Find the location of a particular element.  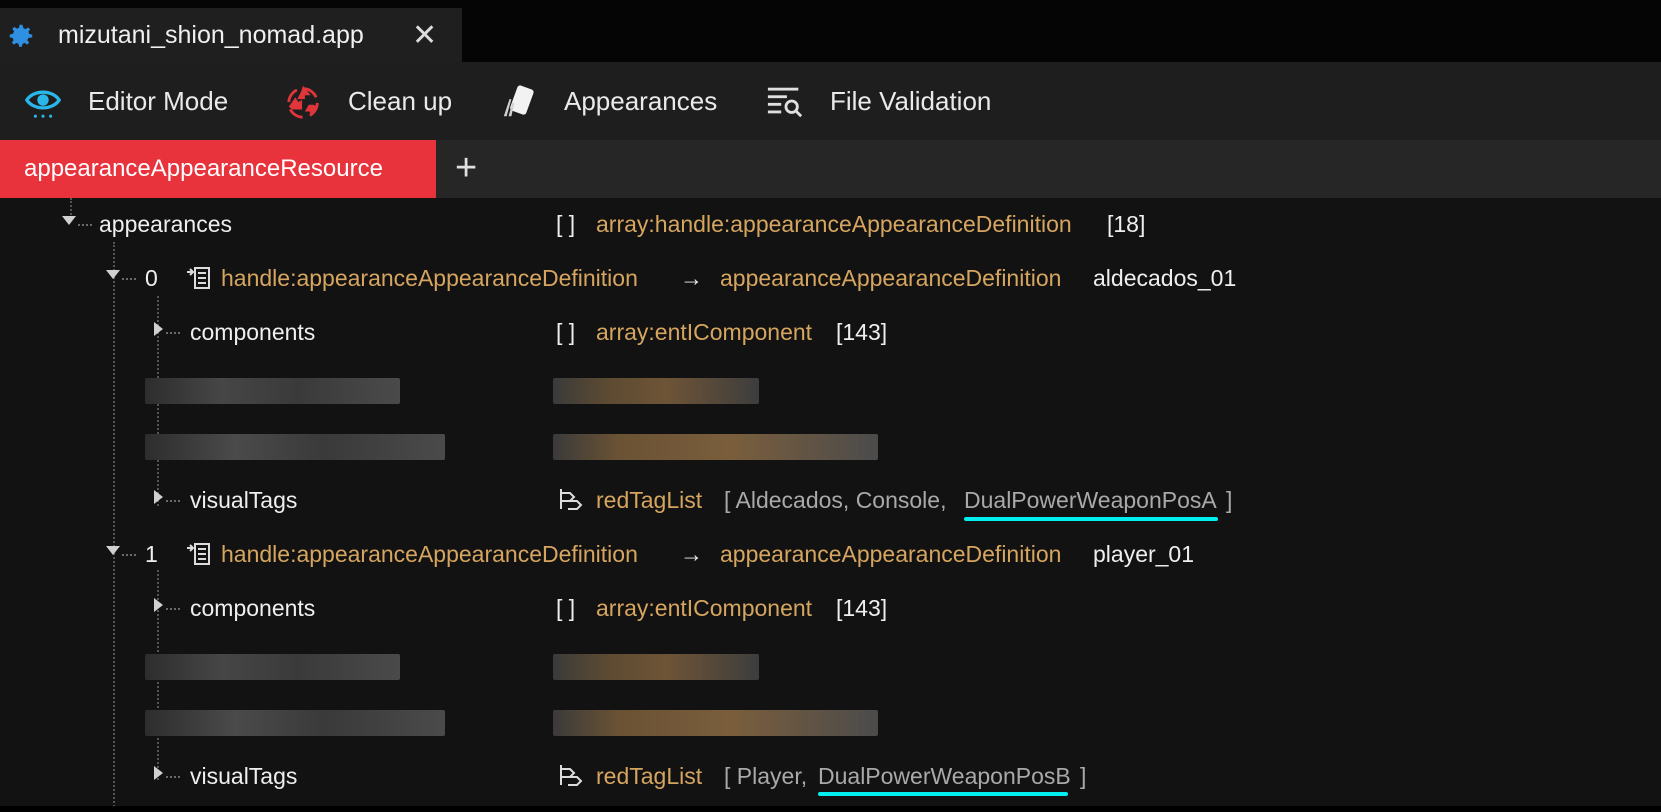

gear-icon is located at coordinates (21, 35).